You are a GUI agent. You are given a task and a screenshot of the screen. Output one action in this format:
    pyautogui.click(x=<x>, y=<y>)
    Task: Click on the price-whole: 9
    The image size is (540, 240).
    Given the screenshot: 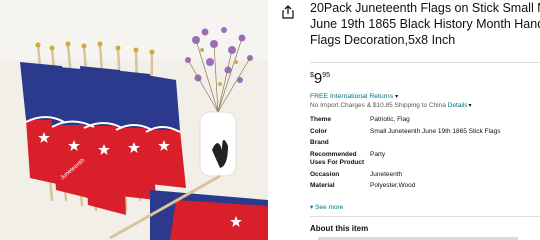 What is the action you would take?
    pyautogui.click(x=318, y=78)
    